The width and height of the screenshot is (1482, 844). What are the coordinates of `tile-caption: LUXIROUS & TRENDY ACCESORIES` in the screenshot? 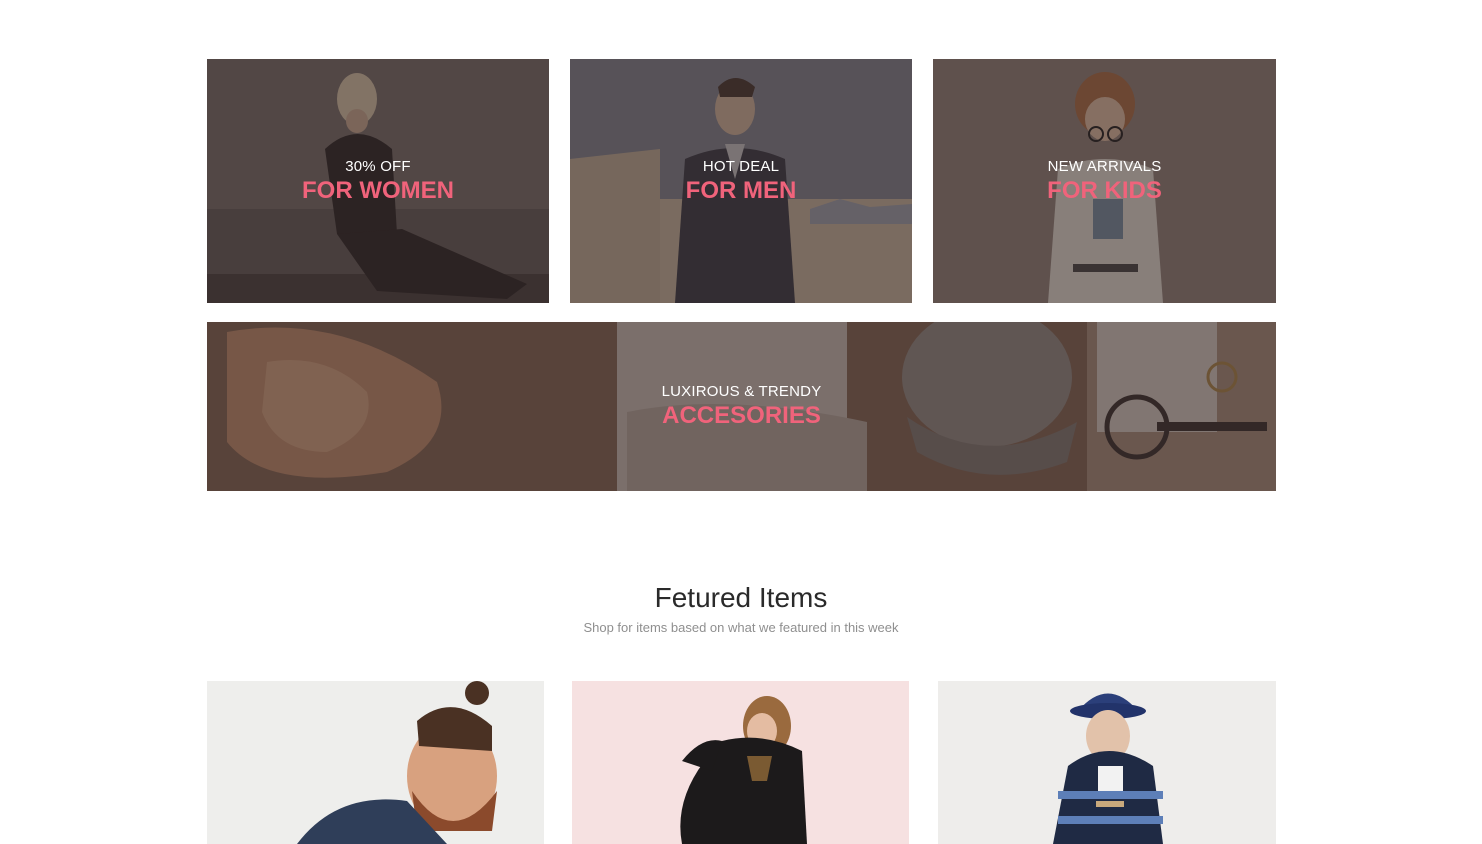 It's located at (741, 407).